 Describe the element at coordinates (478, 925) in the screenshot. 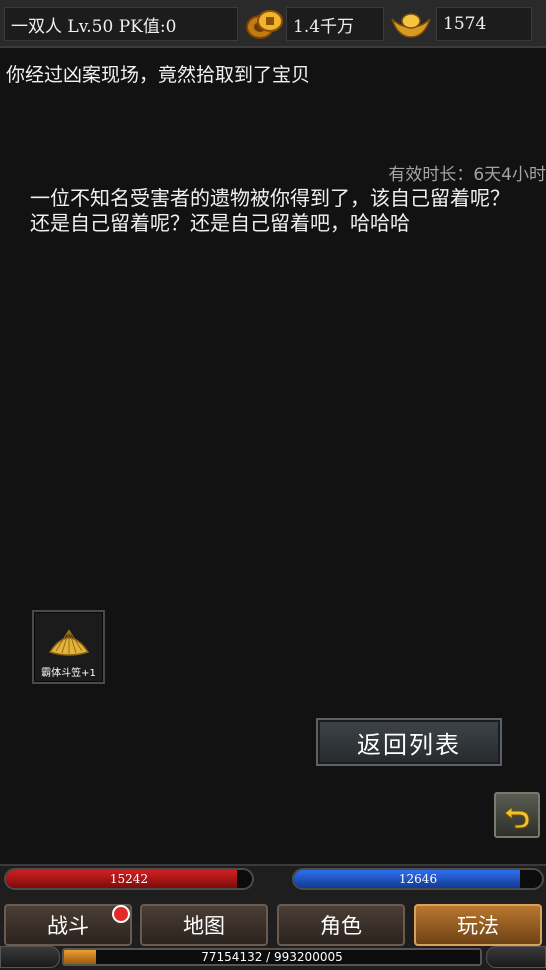

I see `tab-gameplay: 玩法` at that location.